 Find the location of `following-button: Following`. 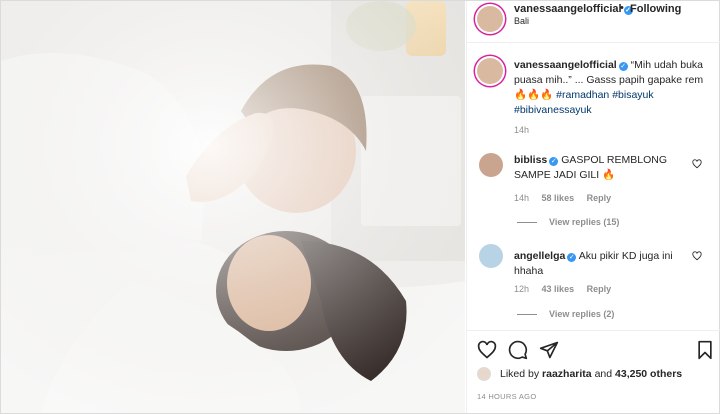

following-button: Following is located at coordinates (655, 9).